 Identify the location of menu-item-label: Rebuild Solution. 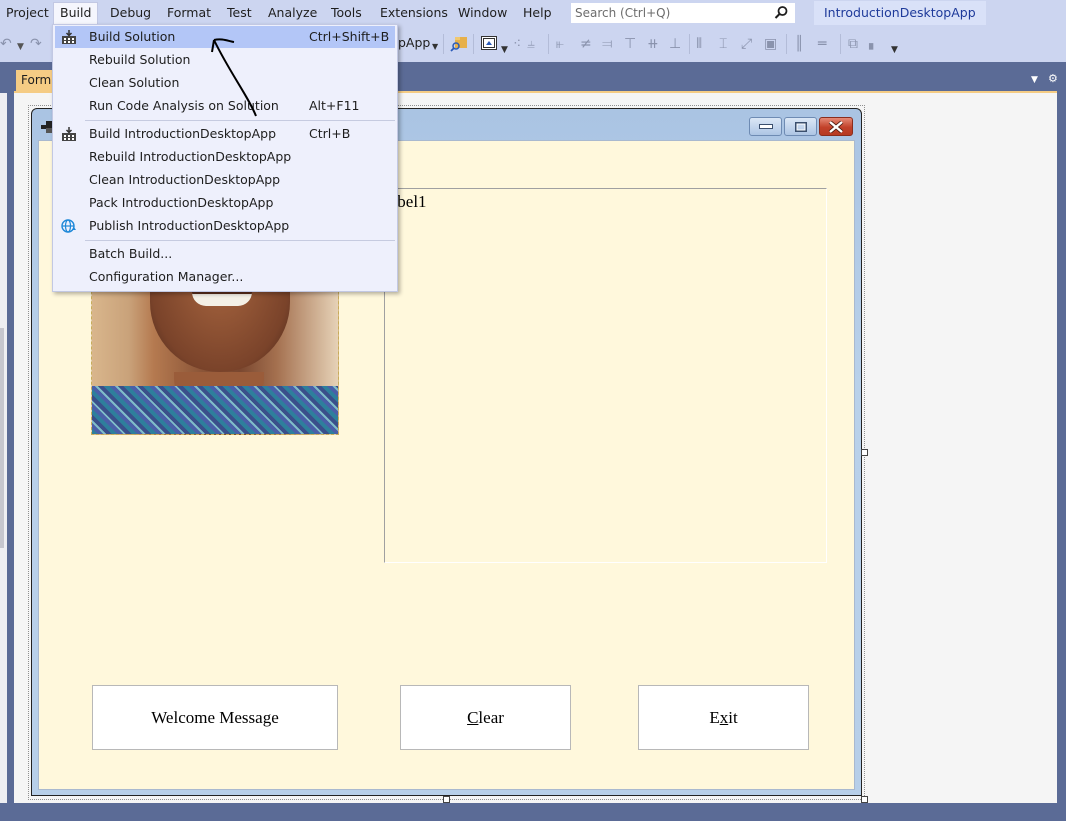
(140, 59).